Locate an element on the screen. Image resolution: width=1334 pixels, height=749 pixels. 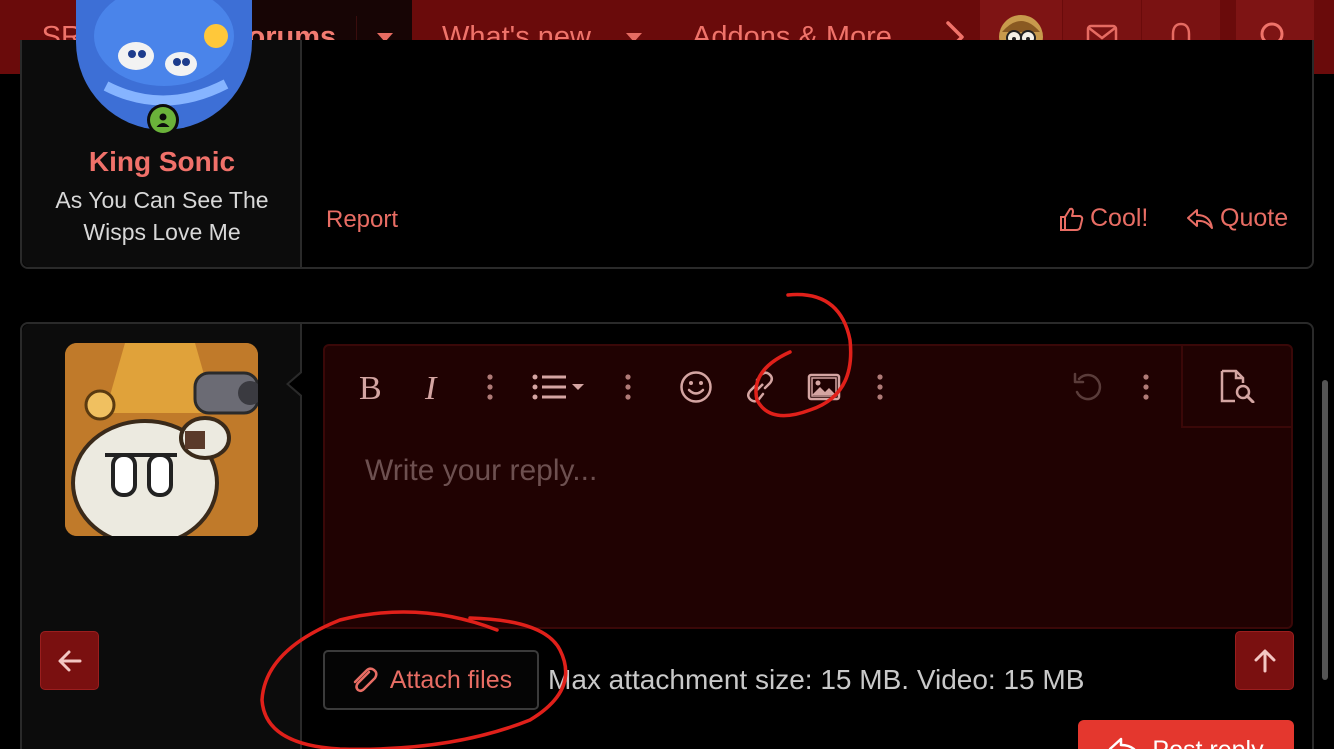
user-icon is located at coordinates (163, 120).